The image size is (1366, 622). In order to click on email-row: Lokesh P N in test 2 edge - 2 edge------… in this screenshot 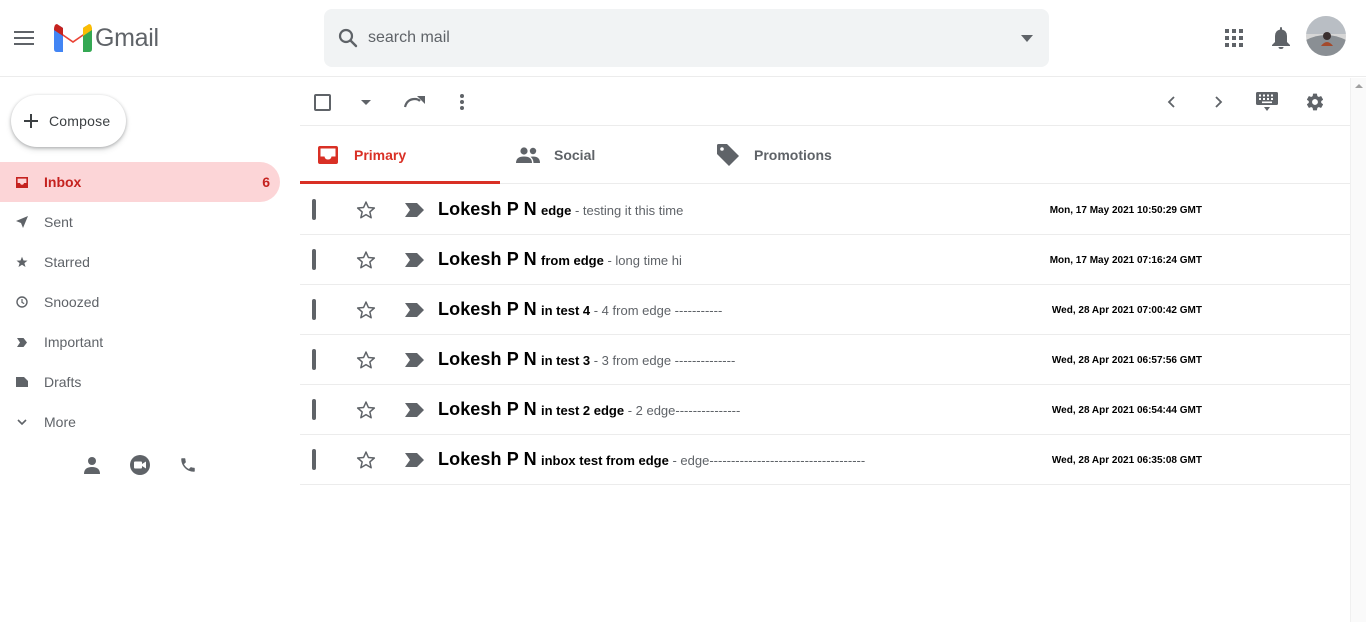, I will do `click(825, 410)`.